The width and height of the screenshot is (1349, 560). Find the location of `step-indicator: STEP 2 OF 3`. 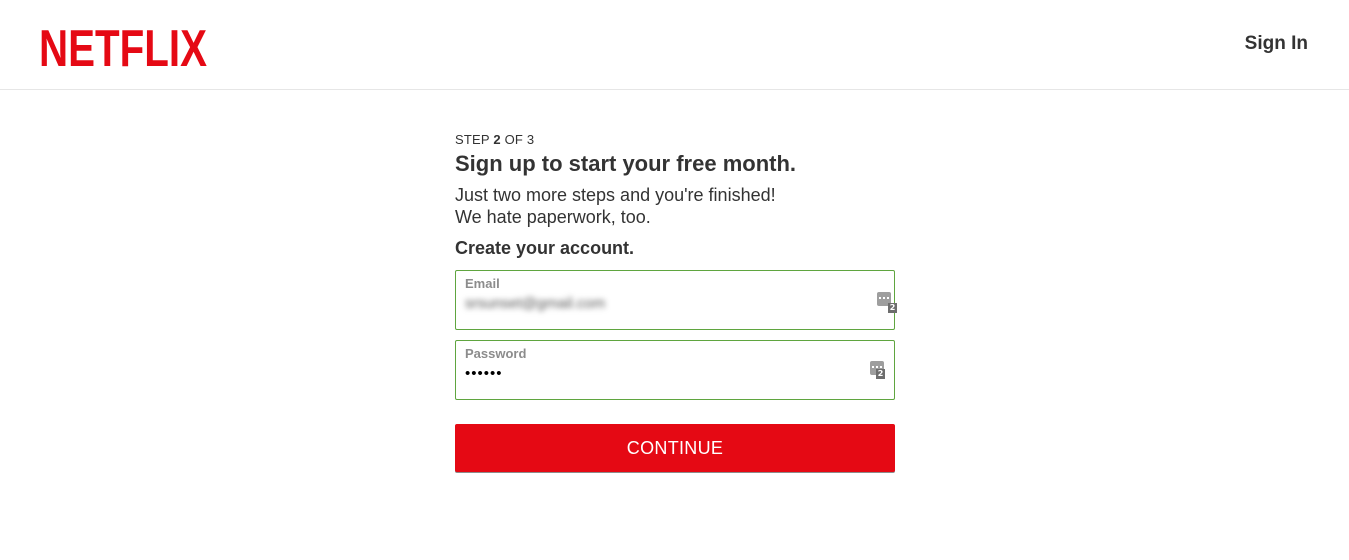

step-indicator: STEP 2 OF 3 is located at coordinates (675, 140).